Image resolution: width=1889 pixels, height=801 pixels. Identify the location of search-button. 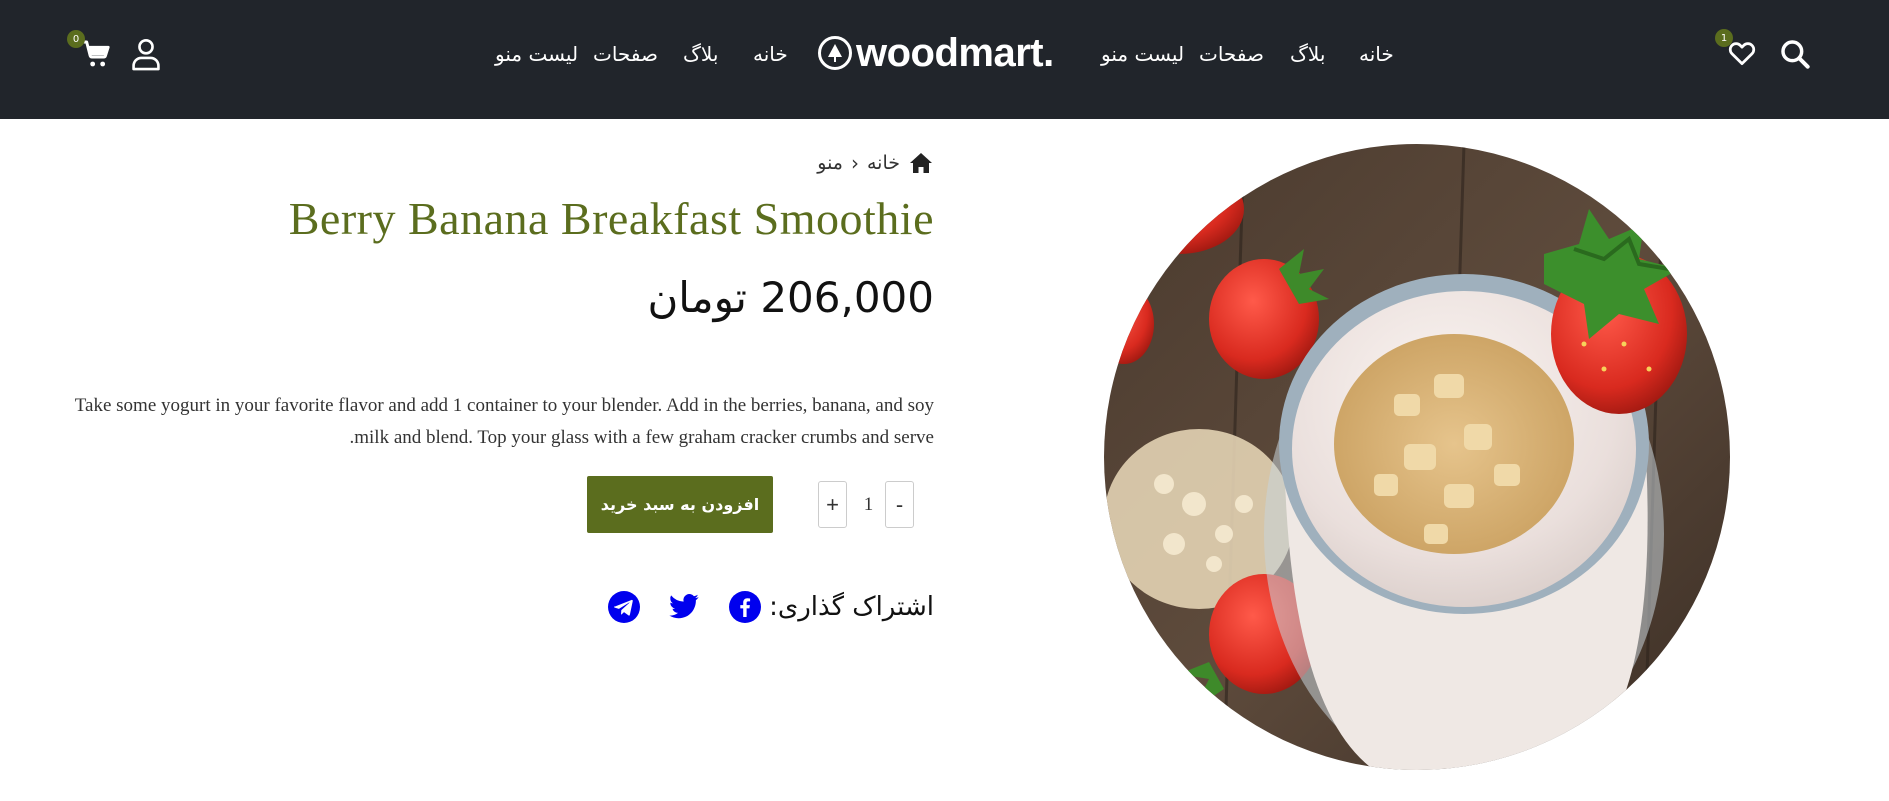
(1795, 54).